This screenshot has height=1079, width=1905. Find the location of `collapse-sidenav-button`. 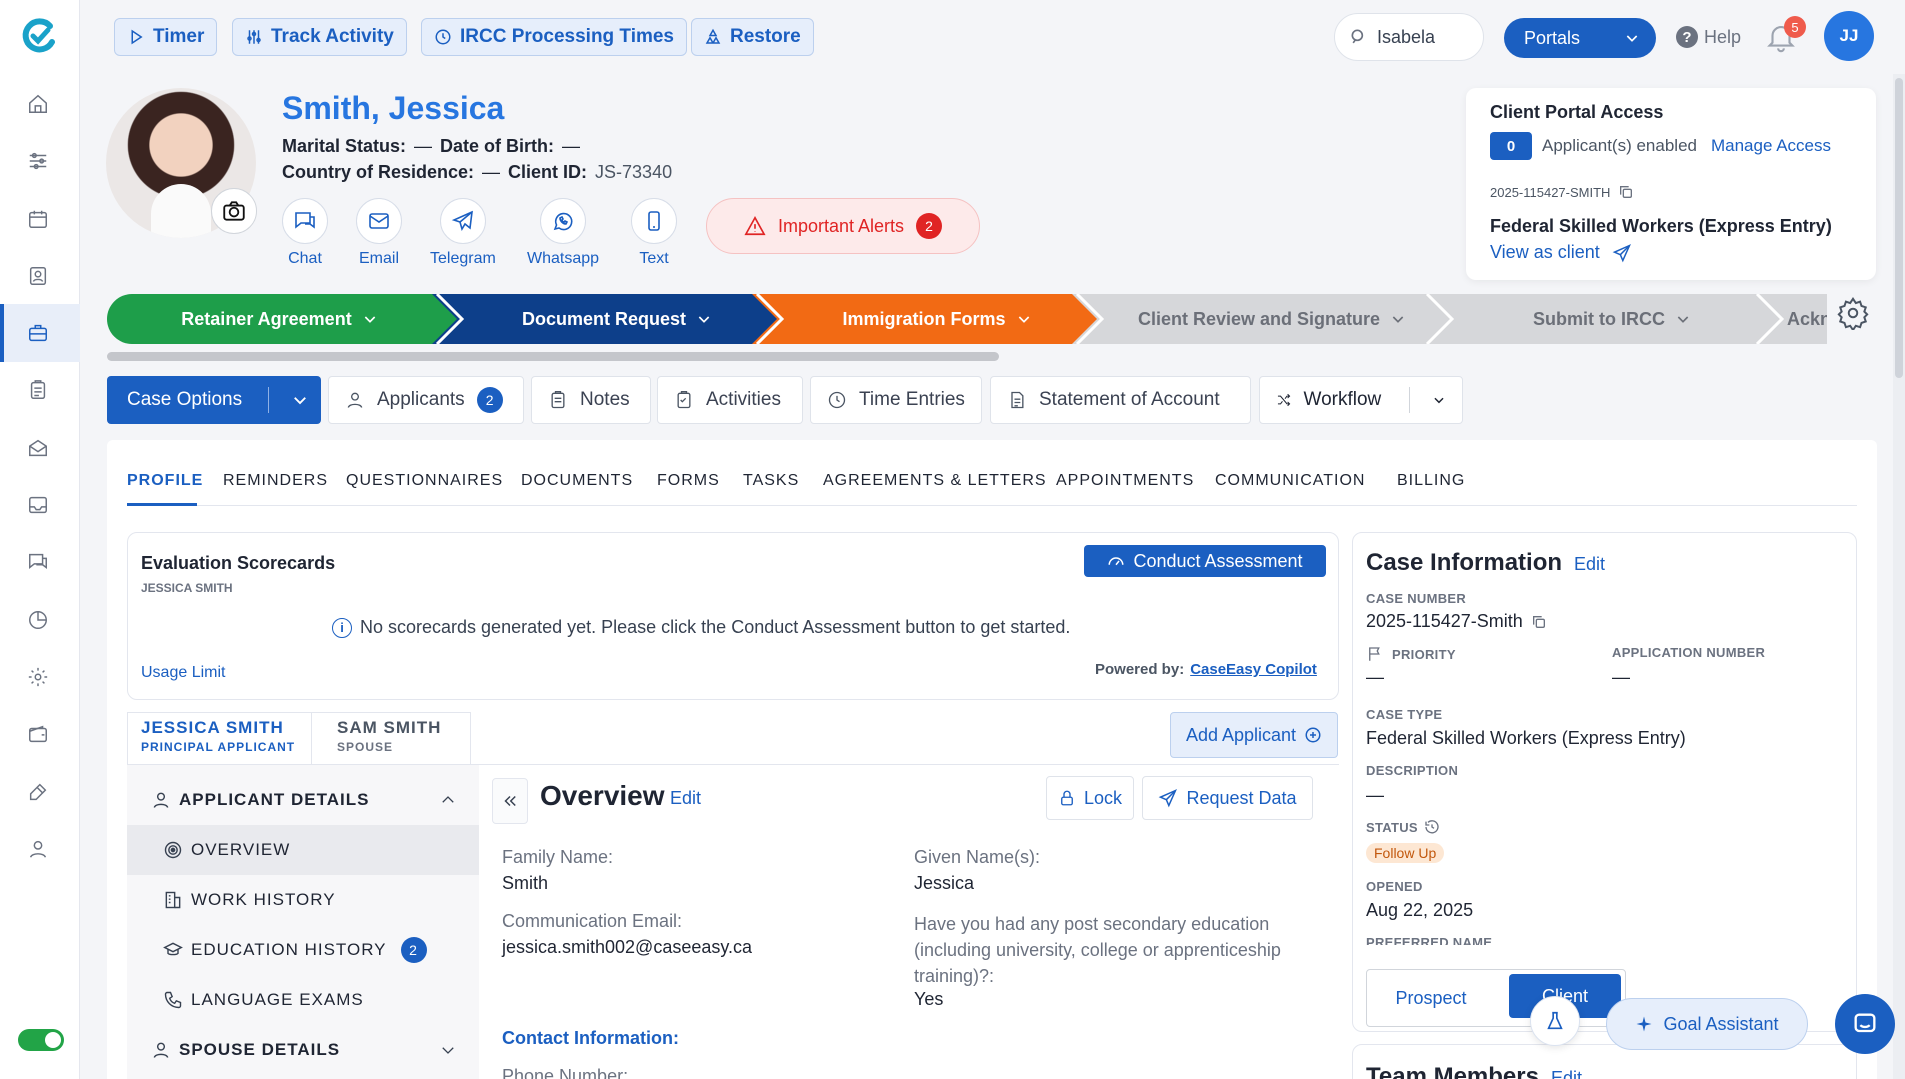

collapse-sidenav-button is located at coordinates (510, 801).